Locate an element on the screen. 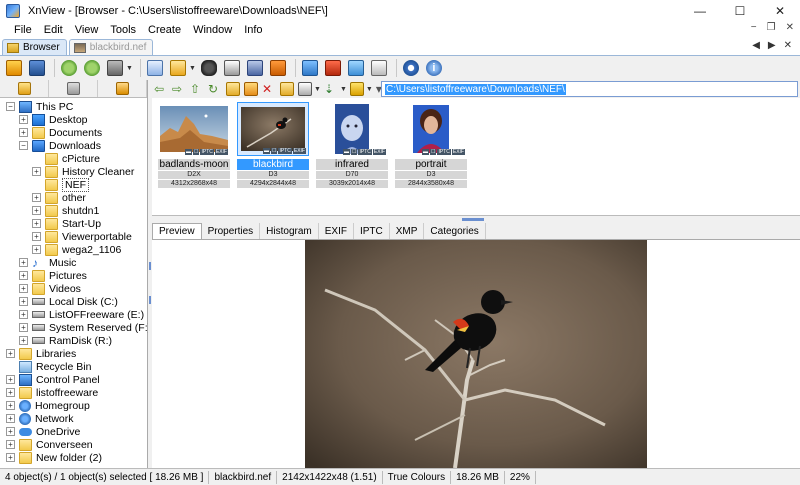 This screenshot has width=800, height=485. edit-icon is located at coordinates (251, 89).